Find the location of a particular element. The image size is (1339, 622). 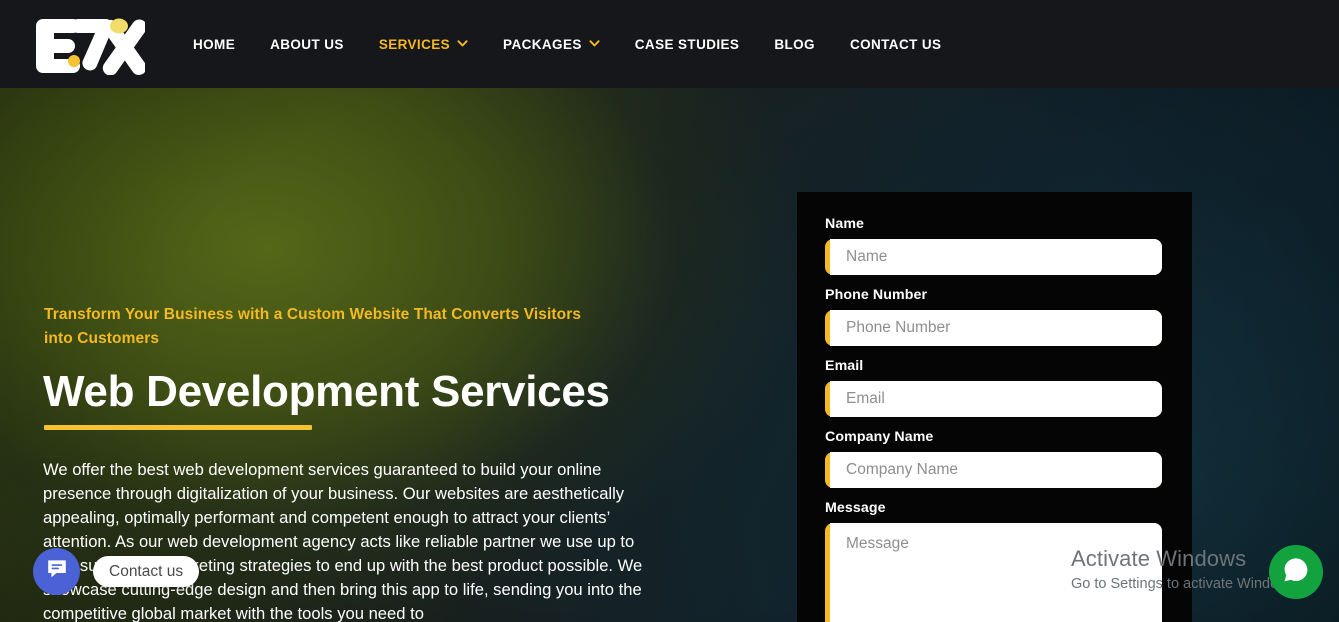

nav-item-label: BLOG is located at coordinates (794, 44).